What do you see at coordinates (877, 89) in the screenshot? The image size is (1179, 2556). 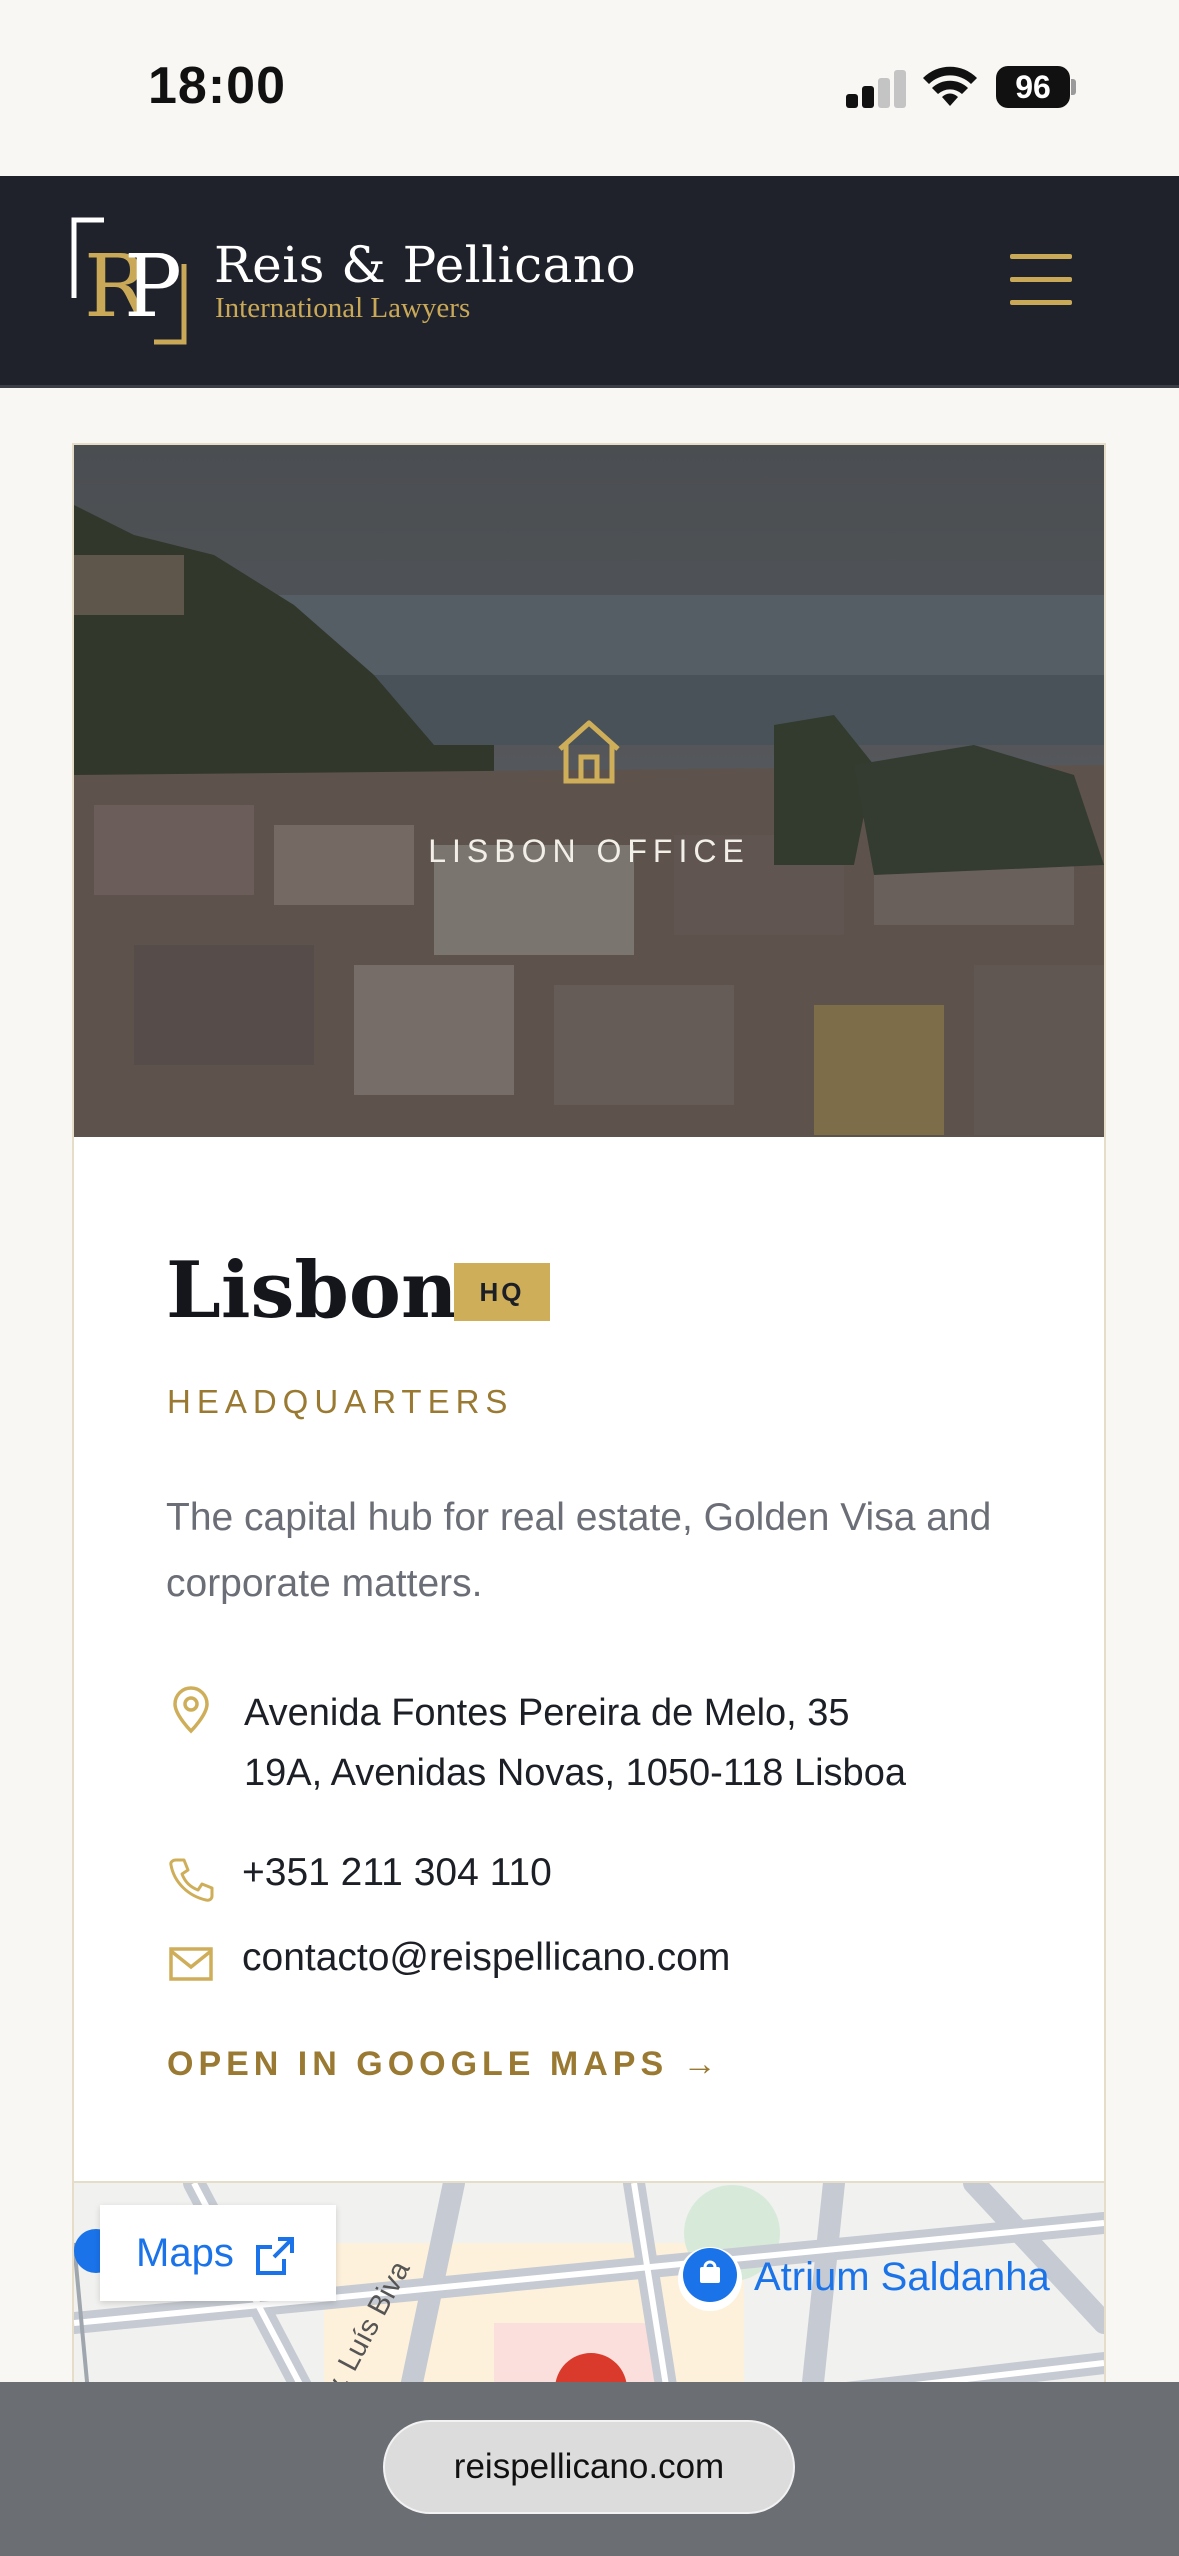 I see `cellular-signal-icon` at bounding box center [877, 89].